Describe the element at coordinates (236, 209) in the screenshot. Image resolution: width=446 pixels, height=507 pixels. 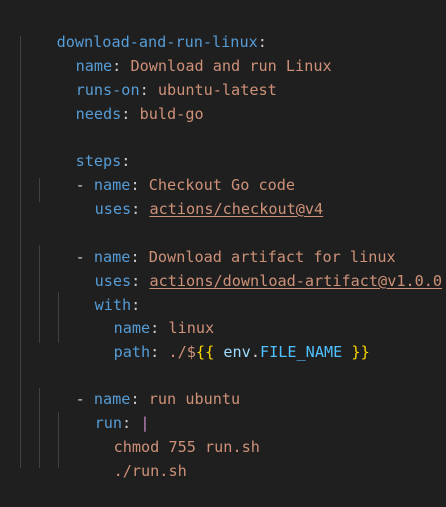
I see `uses-link: actions/checkout@v4` at that location.